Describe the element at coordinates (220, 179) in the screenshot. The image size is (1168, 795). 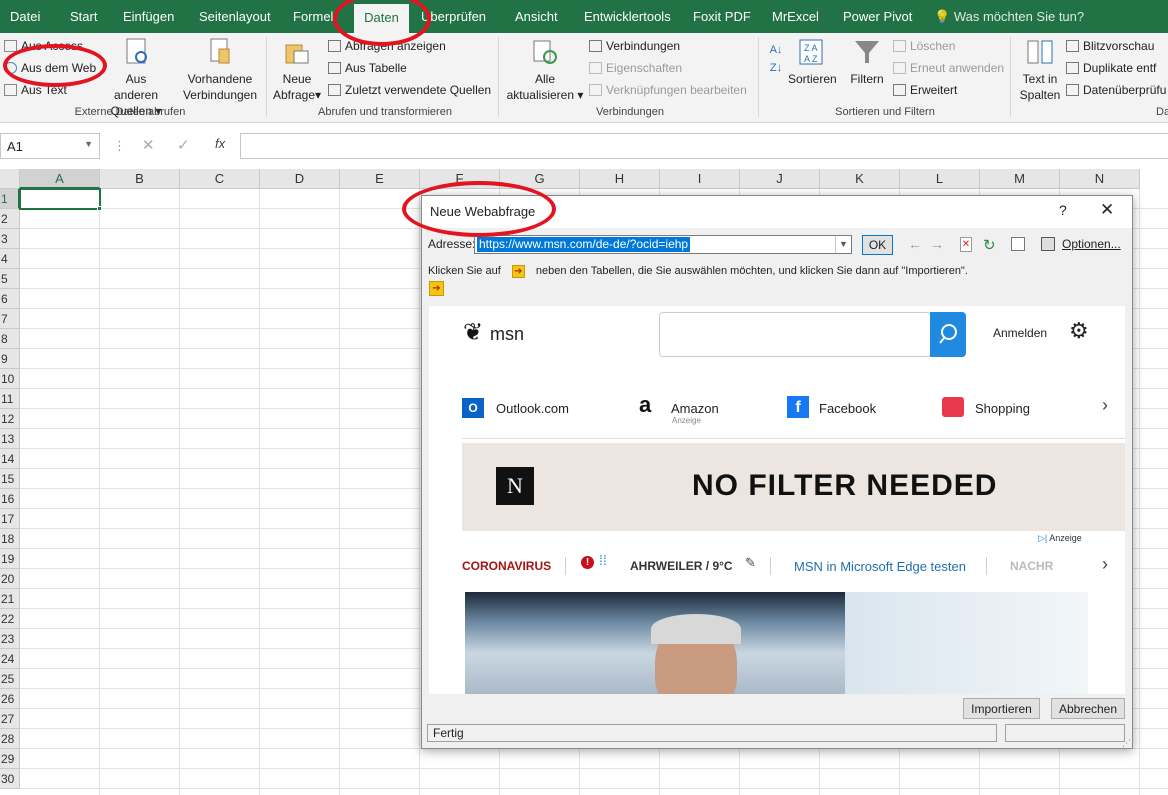
I see `column-header-c: C` at that location.